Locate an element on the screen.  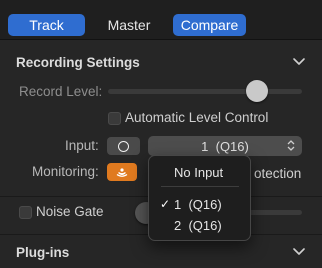
noise-gate-label: Noise Gate is located at coordinates (70, 211).